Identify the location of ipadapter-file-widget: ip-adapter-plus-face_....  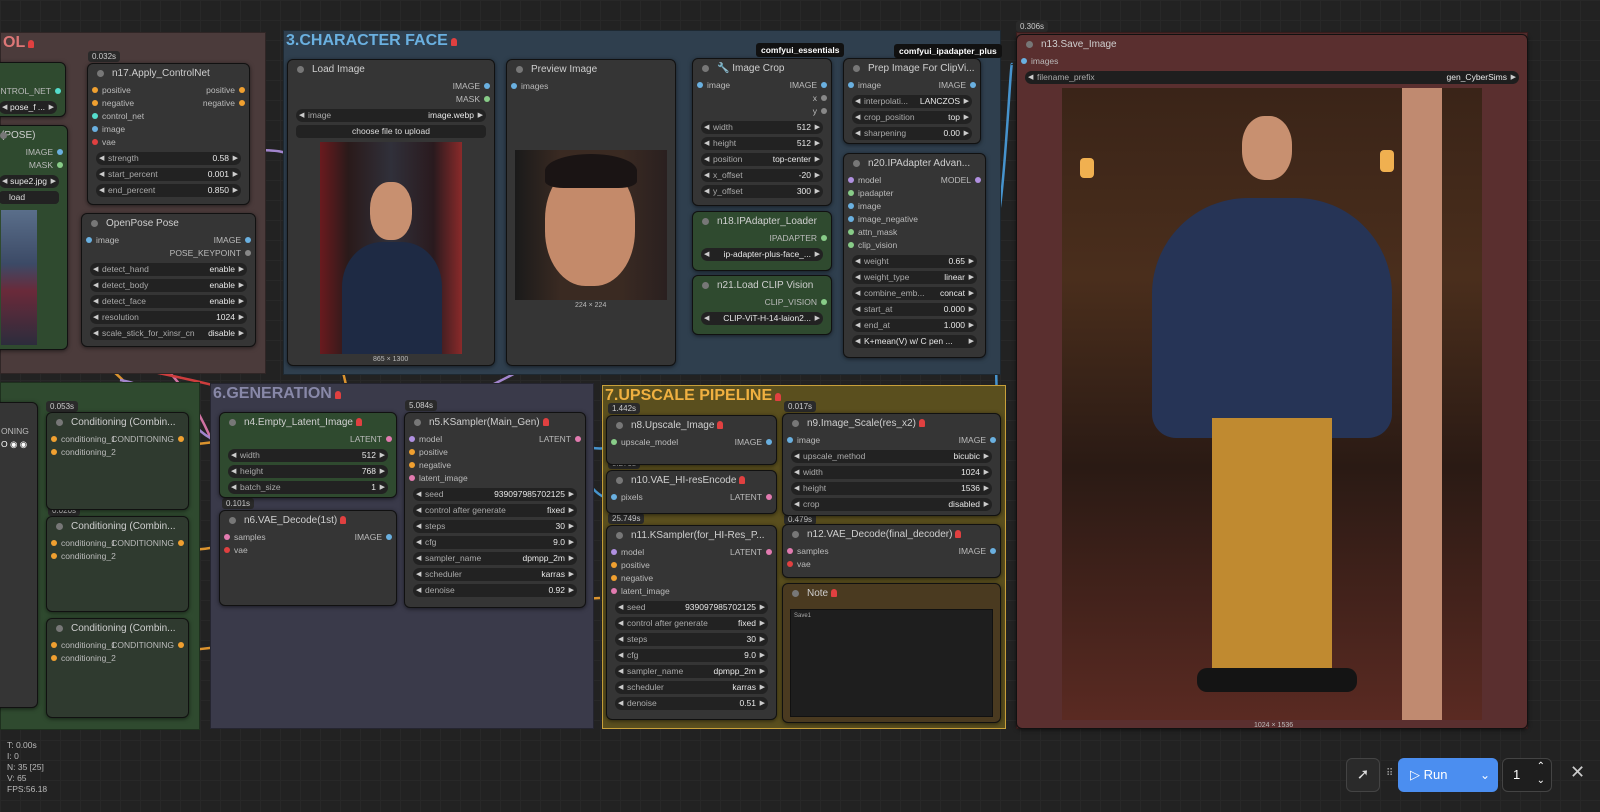
(762, 254).